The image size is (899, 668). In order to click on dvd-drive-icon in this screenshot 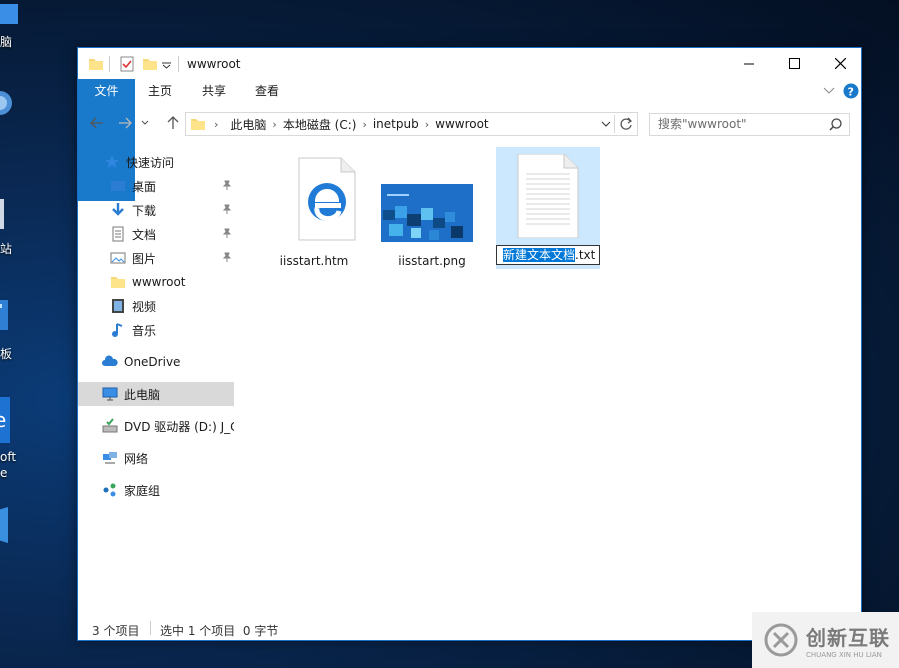, I will do `click(110, 425)`.